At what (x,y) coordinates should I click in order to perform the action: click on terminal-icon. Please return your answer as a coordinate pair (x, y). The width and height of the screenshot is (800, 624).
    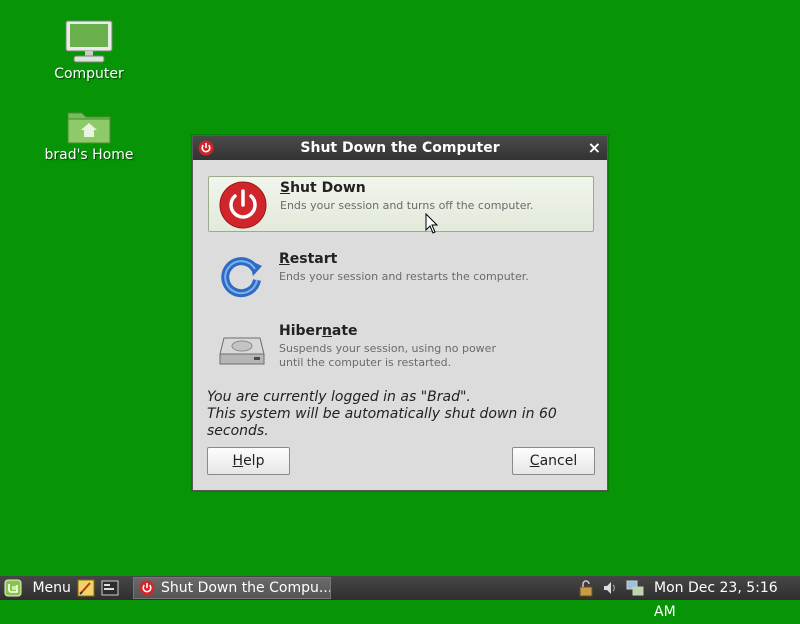
    Looking at the image, I should click on (110, 588).